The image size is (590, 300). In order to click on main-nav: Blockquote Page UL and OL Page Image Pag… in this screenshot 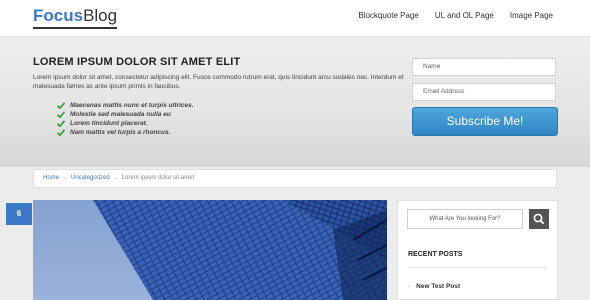, I will do `click(455, 15)`.